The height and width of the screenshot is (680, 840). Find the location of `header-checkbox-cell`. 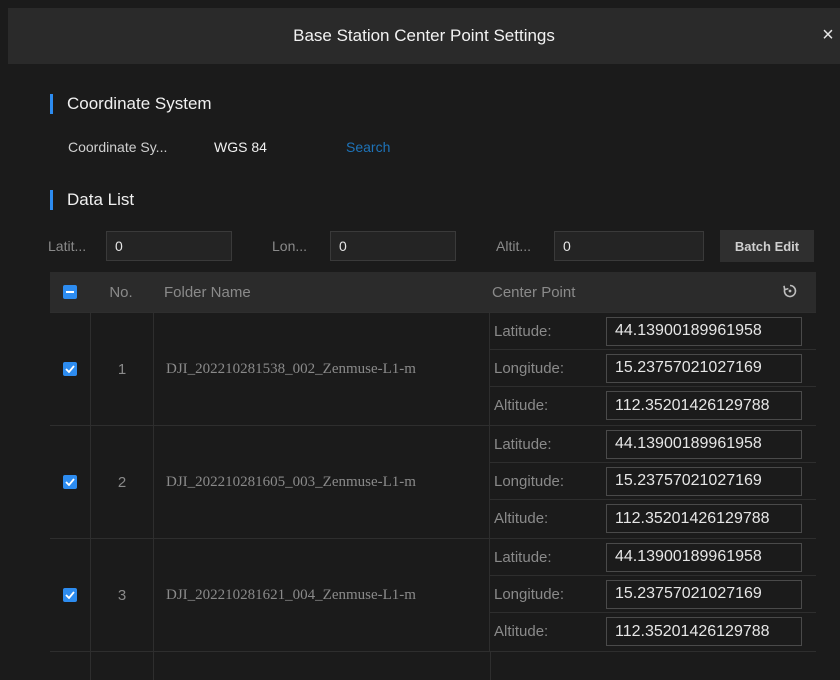

header-checkbox-cell is located at coordinates (70, 292).